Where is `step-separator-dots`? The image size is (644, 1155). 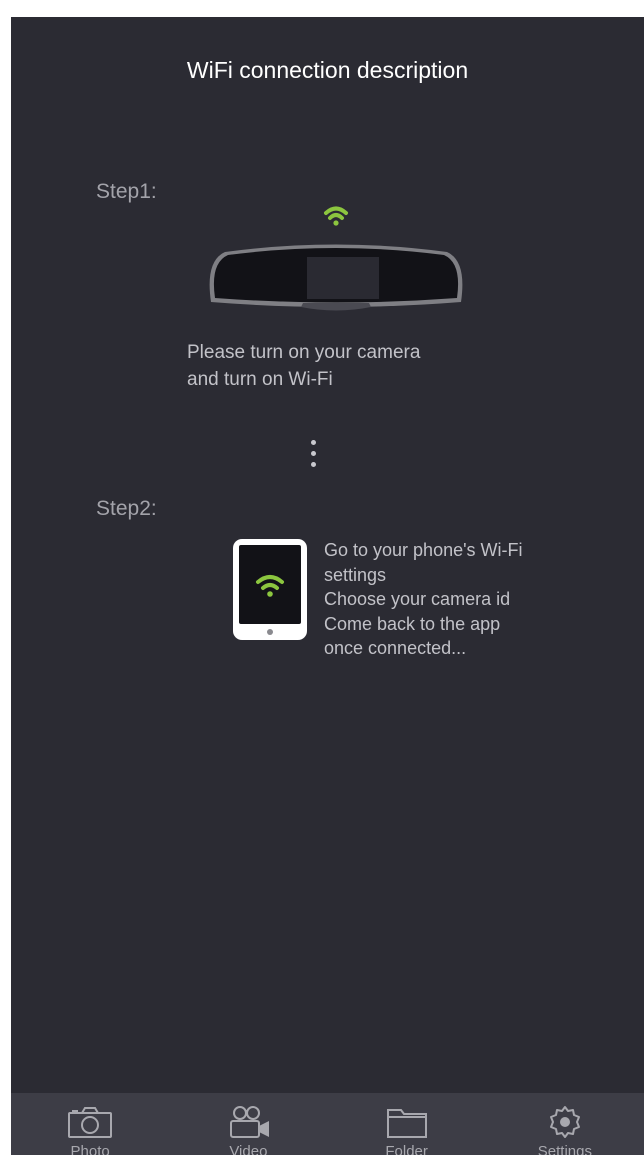 step-separator-dots is located at coordinates (313, 458).